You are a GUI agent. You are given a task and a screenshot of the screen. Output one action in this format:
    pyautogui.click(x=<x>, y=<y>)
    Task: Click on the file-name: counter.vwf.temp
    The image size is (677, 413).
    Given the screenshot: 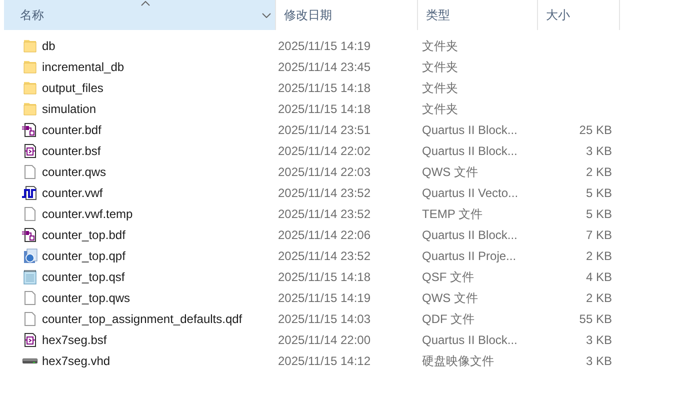 What is the action you would take?
    pyautogui.click(x=87, y=213)
    